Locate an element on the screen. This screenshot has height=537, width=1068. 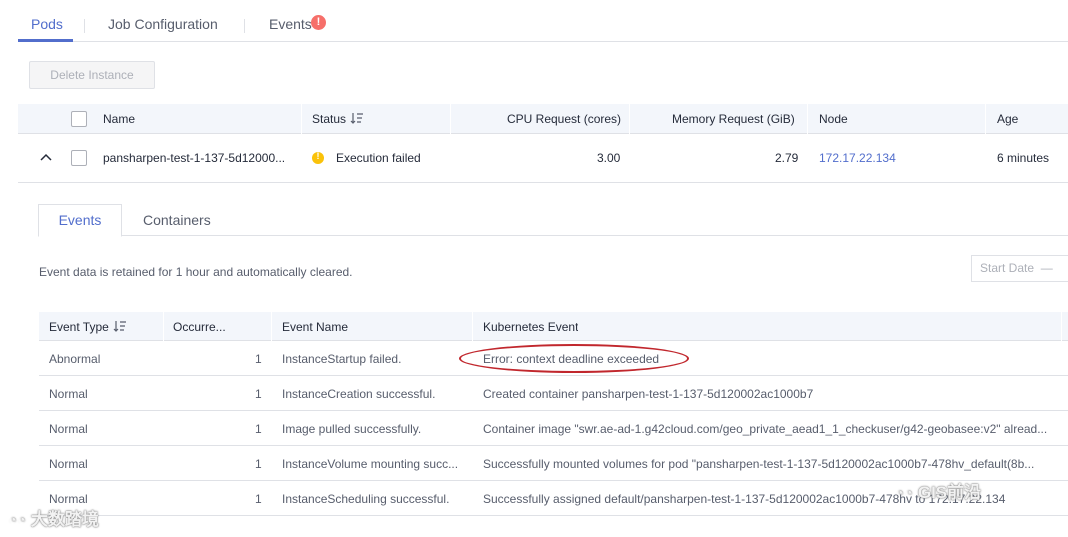
column-status-label: Status is located at coordinates (329, 119).